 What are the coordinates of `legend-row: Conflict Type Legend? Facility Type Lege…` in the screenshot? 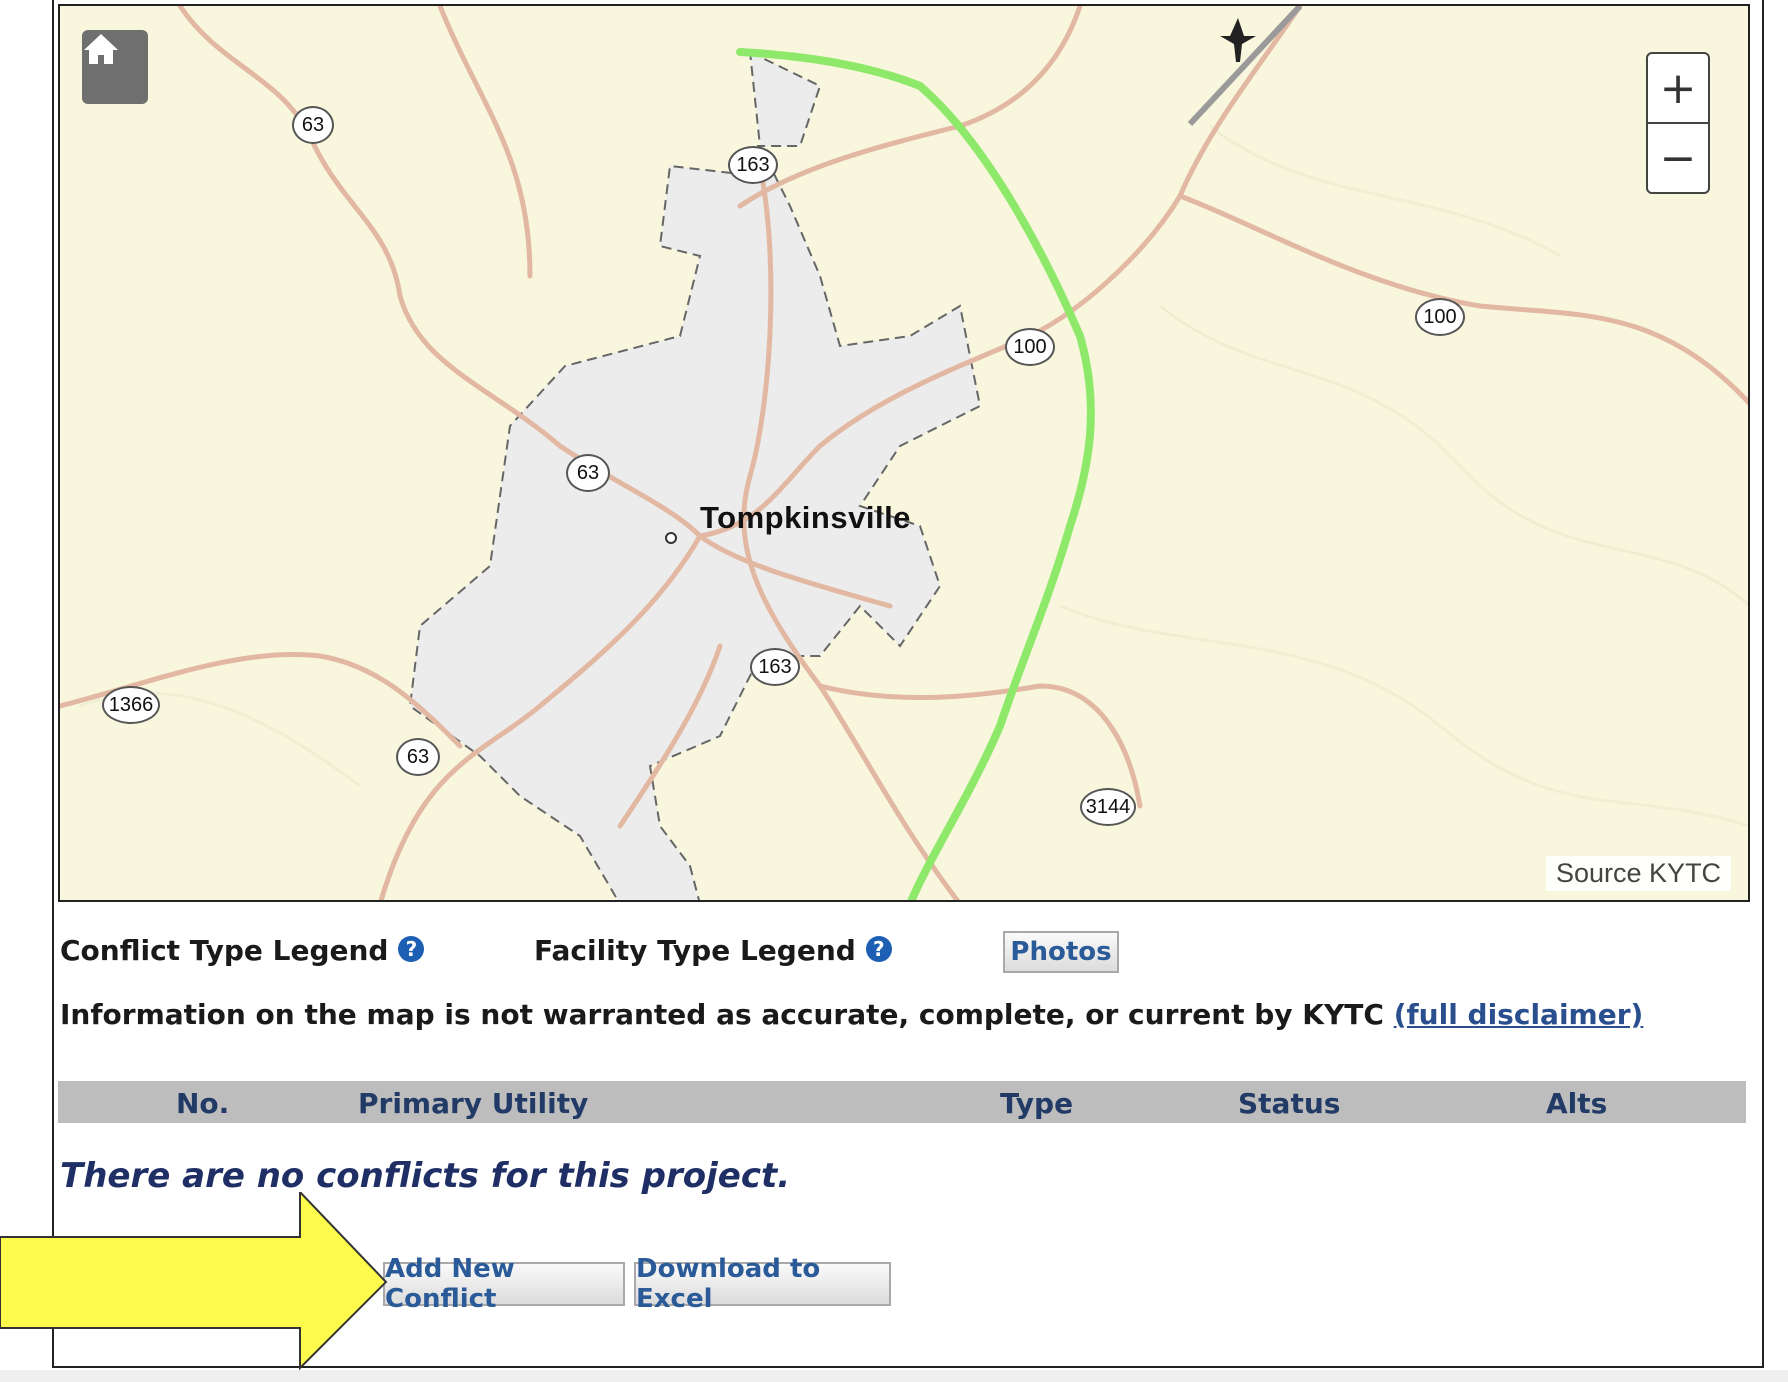 It's located at (910, 953).